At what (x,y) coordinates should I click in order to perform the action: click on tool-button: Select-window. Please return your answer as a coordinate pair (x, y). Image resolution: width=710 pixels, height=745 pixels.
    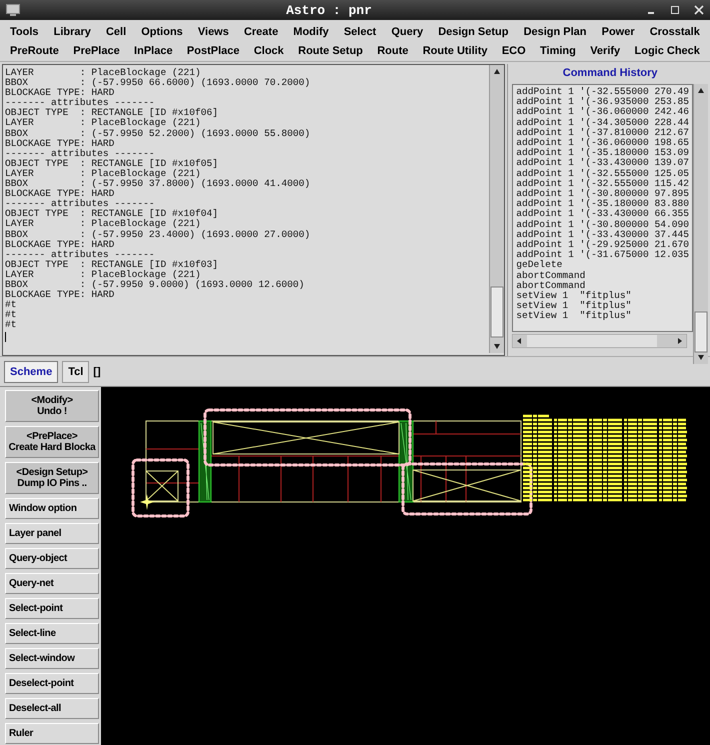
    Looking at the image, I should click on (52, 658).